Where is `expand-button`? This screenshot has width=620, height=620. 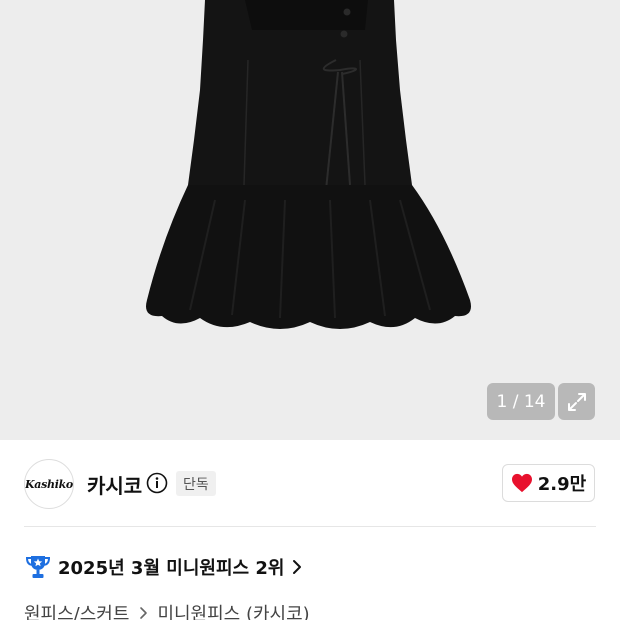 expand-button is located at coordinates (576, 401).